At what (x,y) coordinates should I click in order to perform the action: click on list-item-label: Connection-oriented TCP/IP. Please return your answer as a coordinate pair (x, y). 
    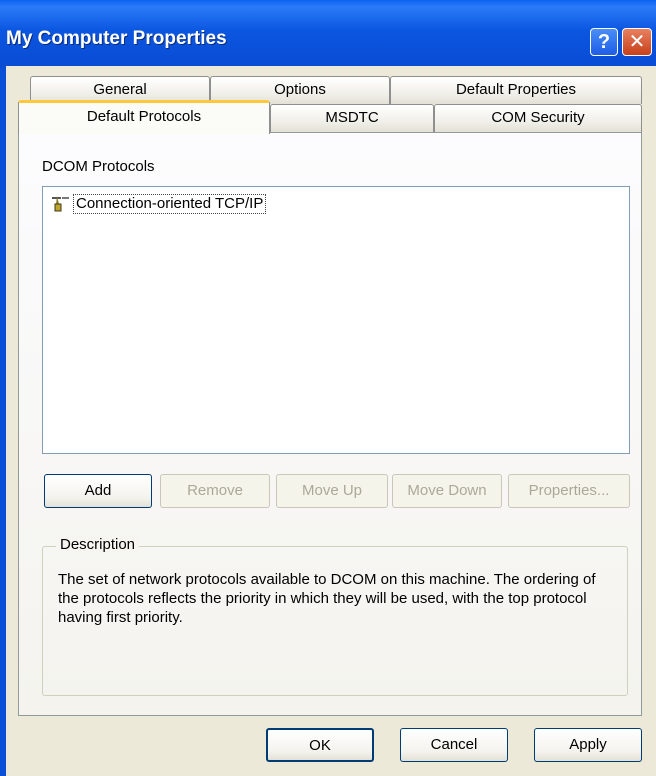
    Looking at the image, I should click on (170, 204).